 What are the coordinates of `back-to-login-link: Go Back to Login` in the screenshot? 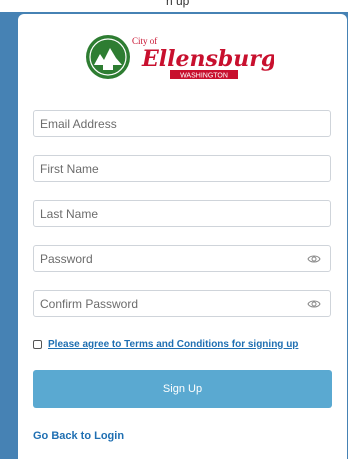 It's located at (78, 436).